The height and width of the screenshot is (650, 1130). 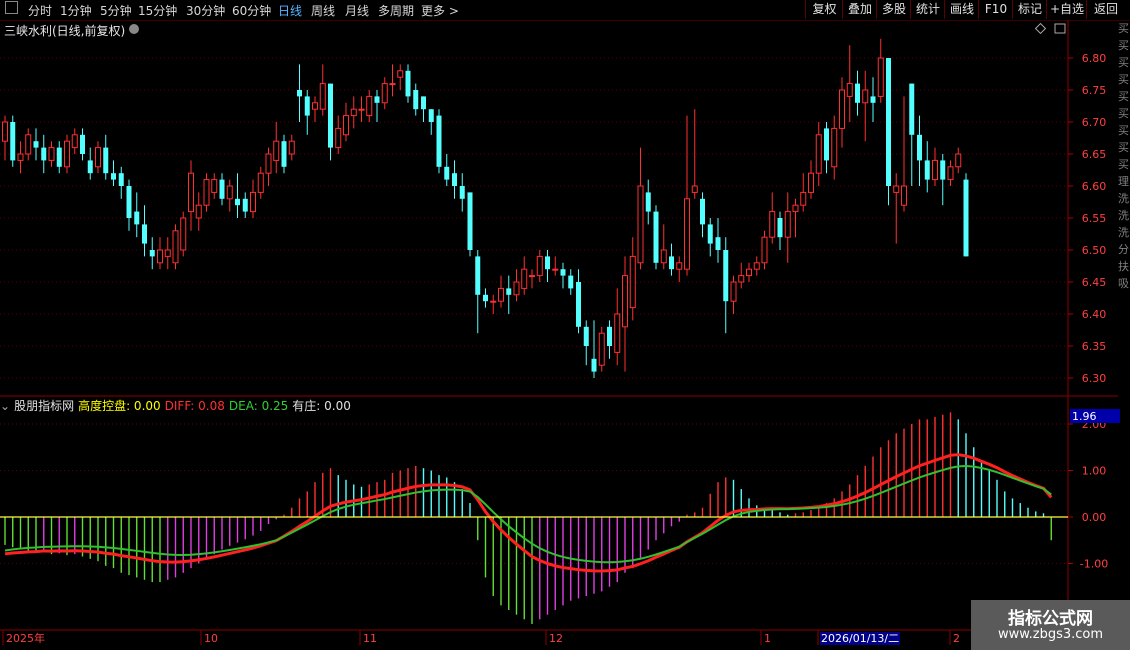 I want to click on watermark-url: www.zbgs3.com, so click(x=1050, y=634).